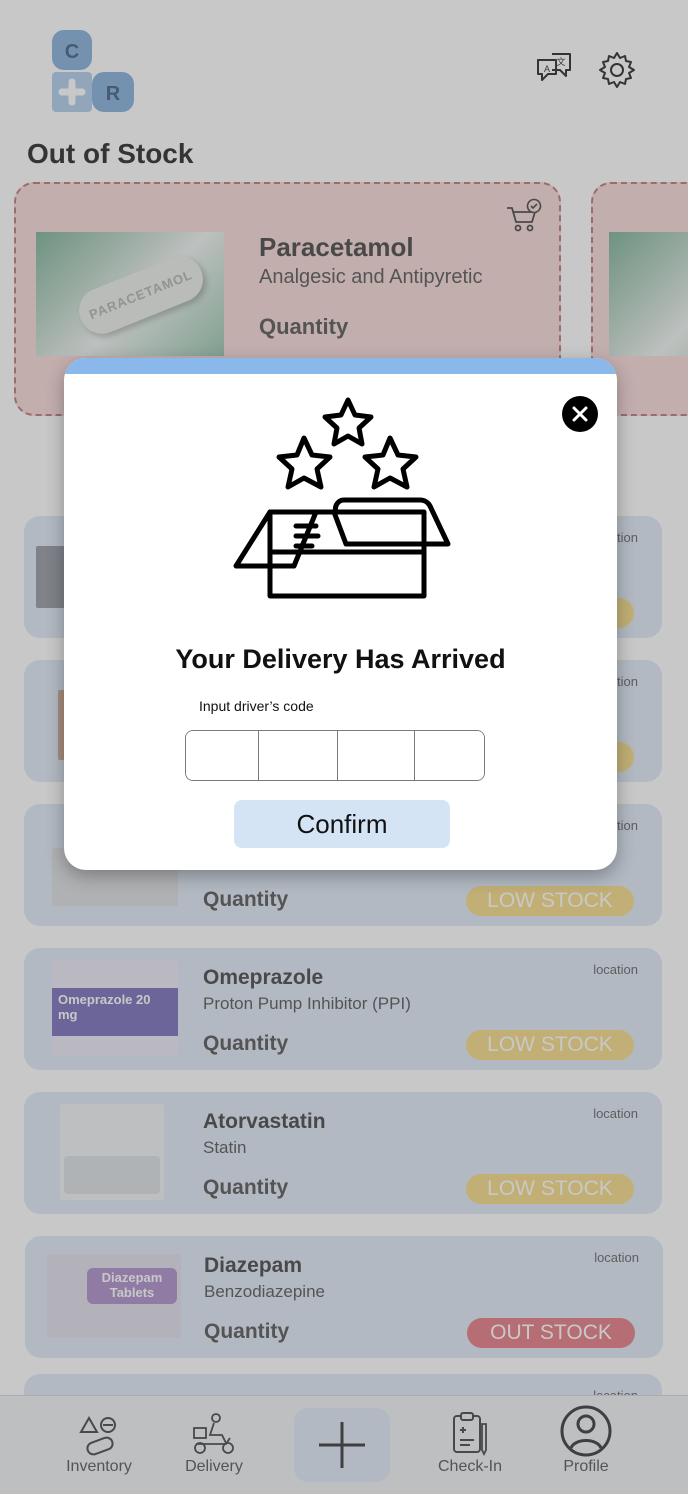  What do you see at coordinates (342, 824) in the screenshot?
I see `confirm-button: Confirm` at bounding box center [342, 824].